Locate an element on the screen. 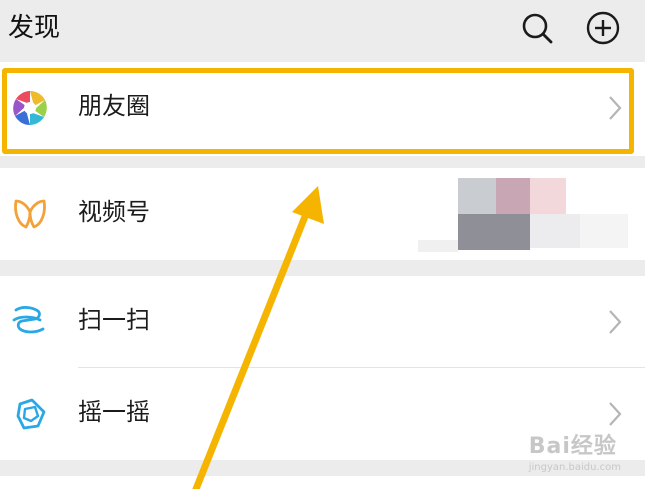 The width and height of the screenshot is (645, 489). menu-item-channels-label: 视频号 is located at coordinates (114, 212).